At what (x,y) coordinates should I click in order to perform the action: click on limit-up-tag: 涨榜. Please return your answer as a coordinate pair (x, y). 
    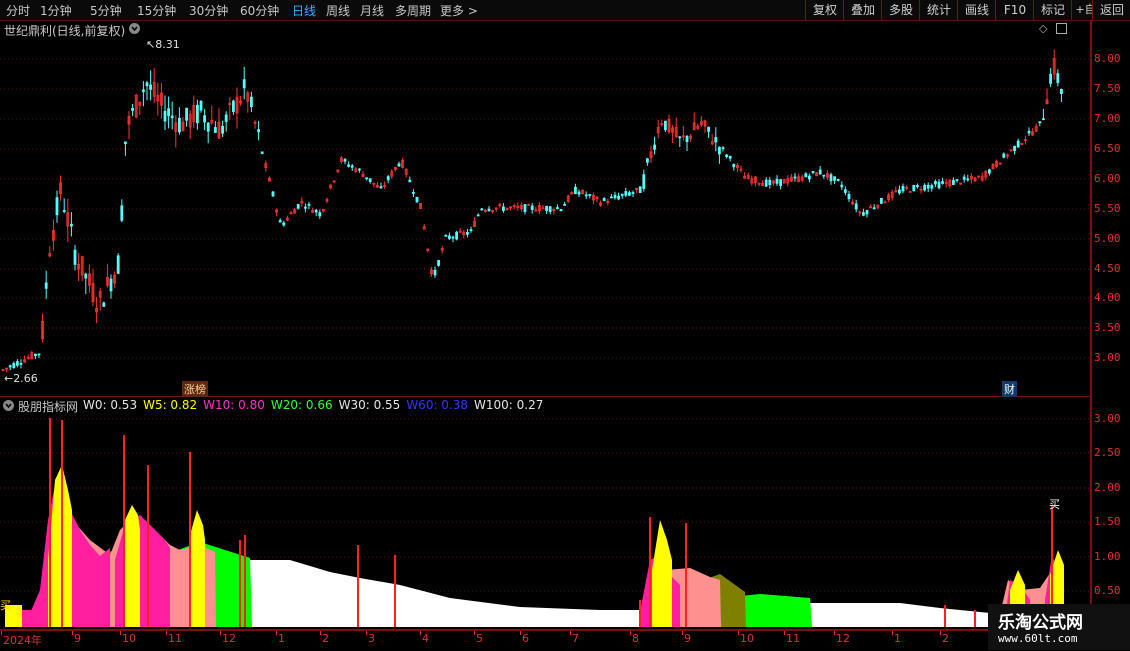
    Looking at the image, I should click on (195, 389).